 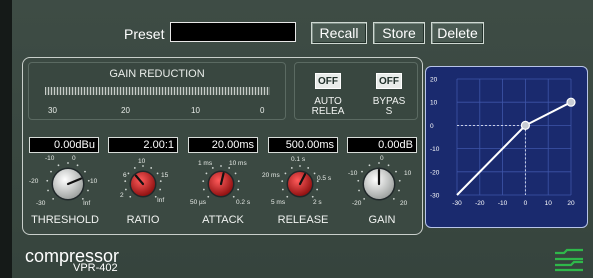 What do you see at coordinates (278, 202) in the screenshot?
I see `release-scale: 5 ms` at bounding box center [278, 202].